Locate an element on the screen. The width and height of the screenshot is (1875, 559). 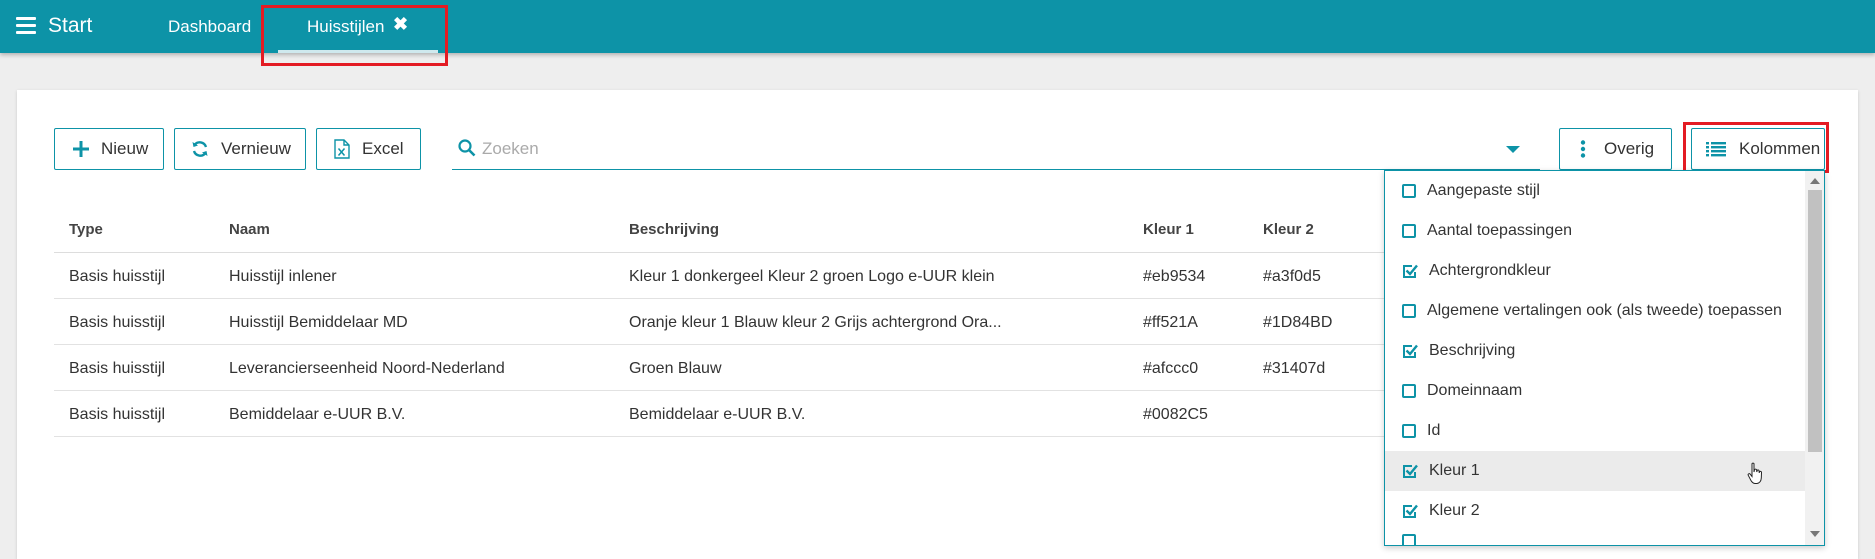
column-header-beschrijving: Beschrijving is located at coordinates (674, 229).